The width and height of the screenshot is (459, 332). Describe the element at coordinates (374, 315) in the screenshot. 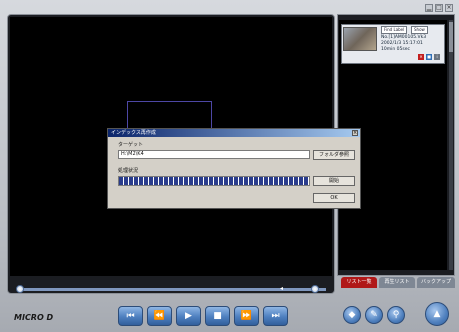

I see `tool-icon: ✎` at that location.